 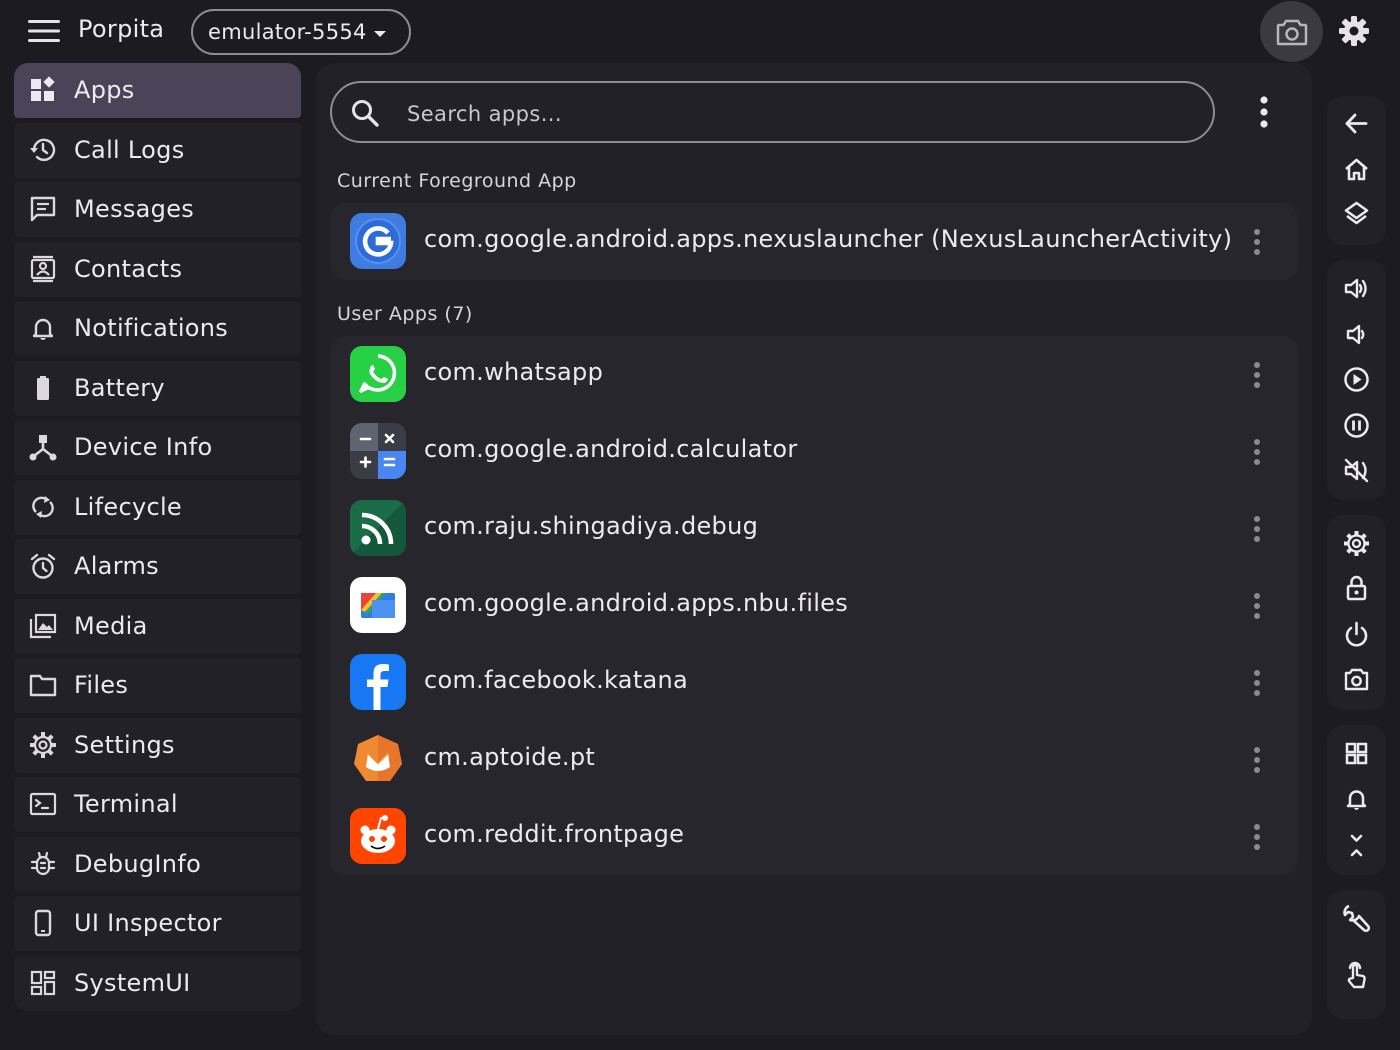 What do you see at coordinates (1356, 543) in the screenshot?
I see `settings-icon` at bounding box center [1356, 543].